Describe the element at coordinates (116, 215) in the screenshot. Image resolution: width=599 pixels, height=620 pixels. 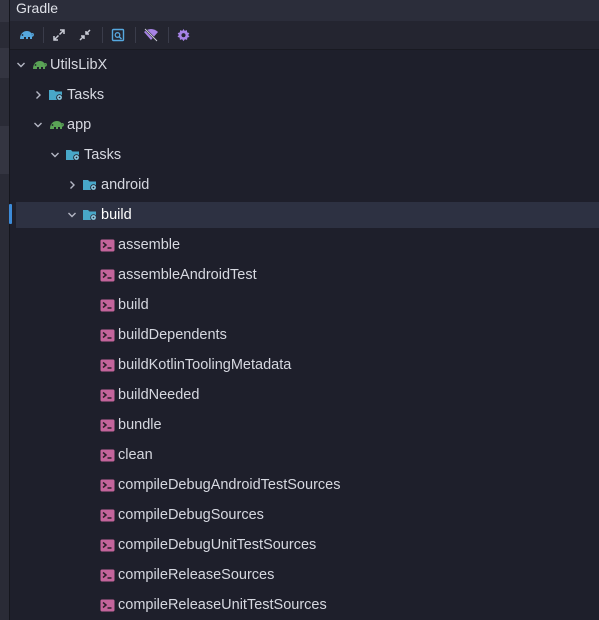
I see `tree-item-label: build` at that location.